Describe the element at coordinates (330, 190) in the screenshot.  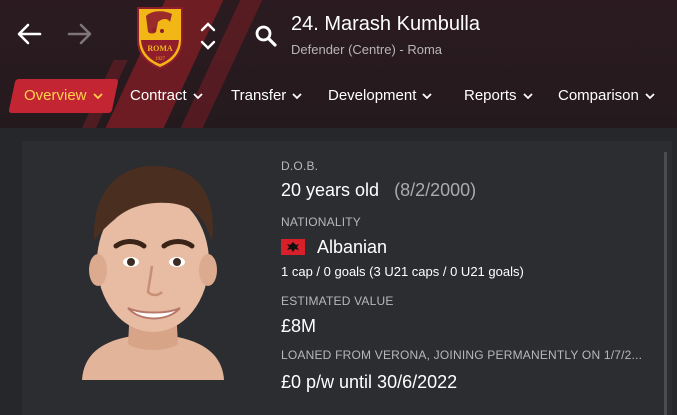
I see `age-value: 20 years old` at that location.